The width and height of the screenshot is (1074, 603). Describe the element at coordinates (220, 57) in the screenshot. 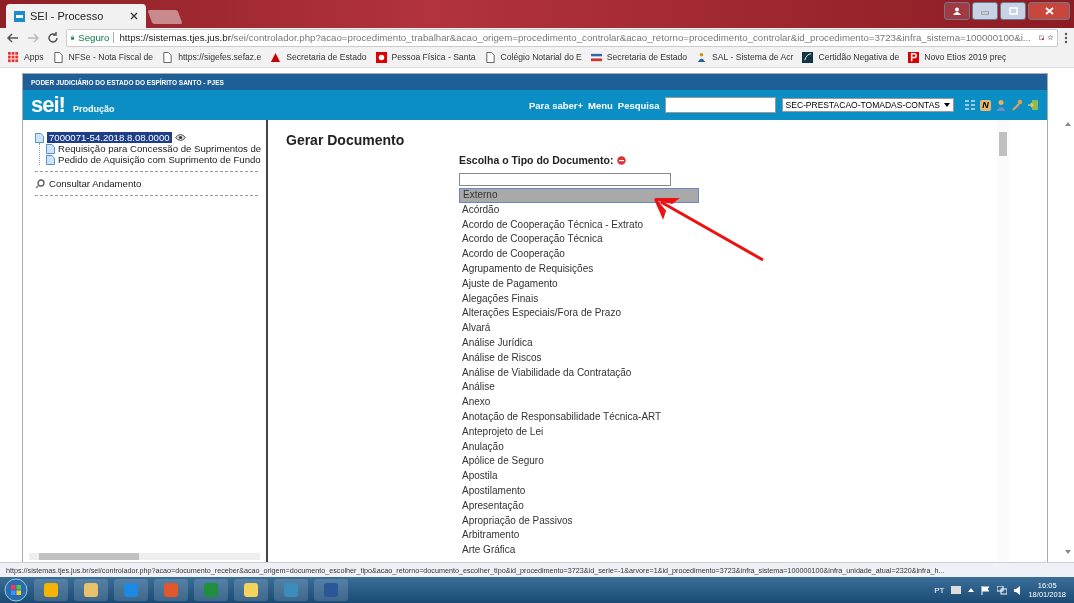

I see `bookmark-link: https://sigefes.sefaz.e` at that location.